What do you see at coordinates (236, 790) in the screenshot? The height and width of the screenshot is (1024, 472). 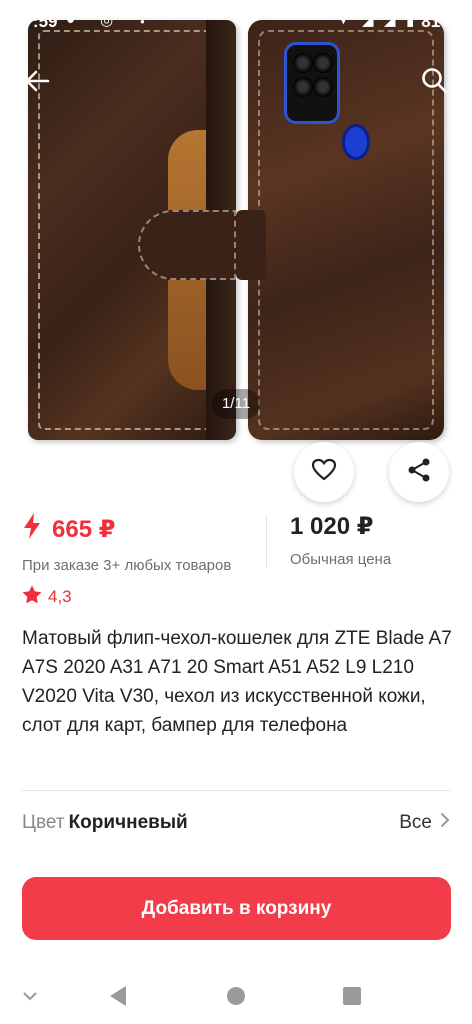 I see `divider` at bounding box center [236, 790].